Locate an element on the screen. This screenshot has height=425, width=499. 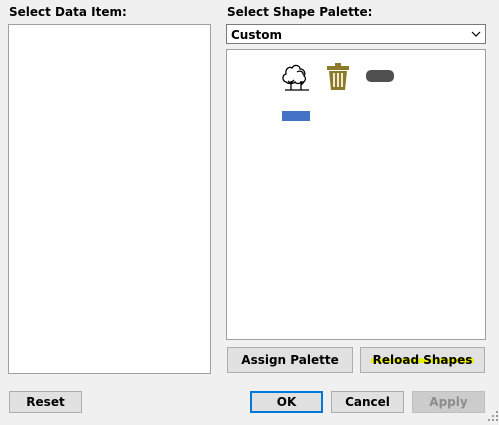
cancel-button: Cancel is located at coordinates (367, 402).